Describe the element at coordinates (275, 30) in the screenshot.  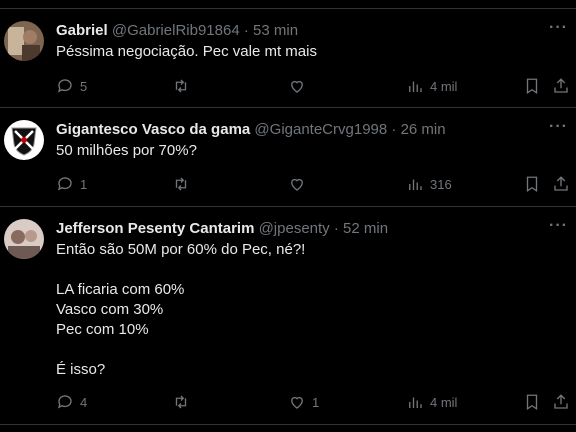
I see `timestamp: 53 min` at that location.